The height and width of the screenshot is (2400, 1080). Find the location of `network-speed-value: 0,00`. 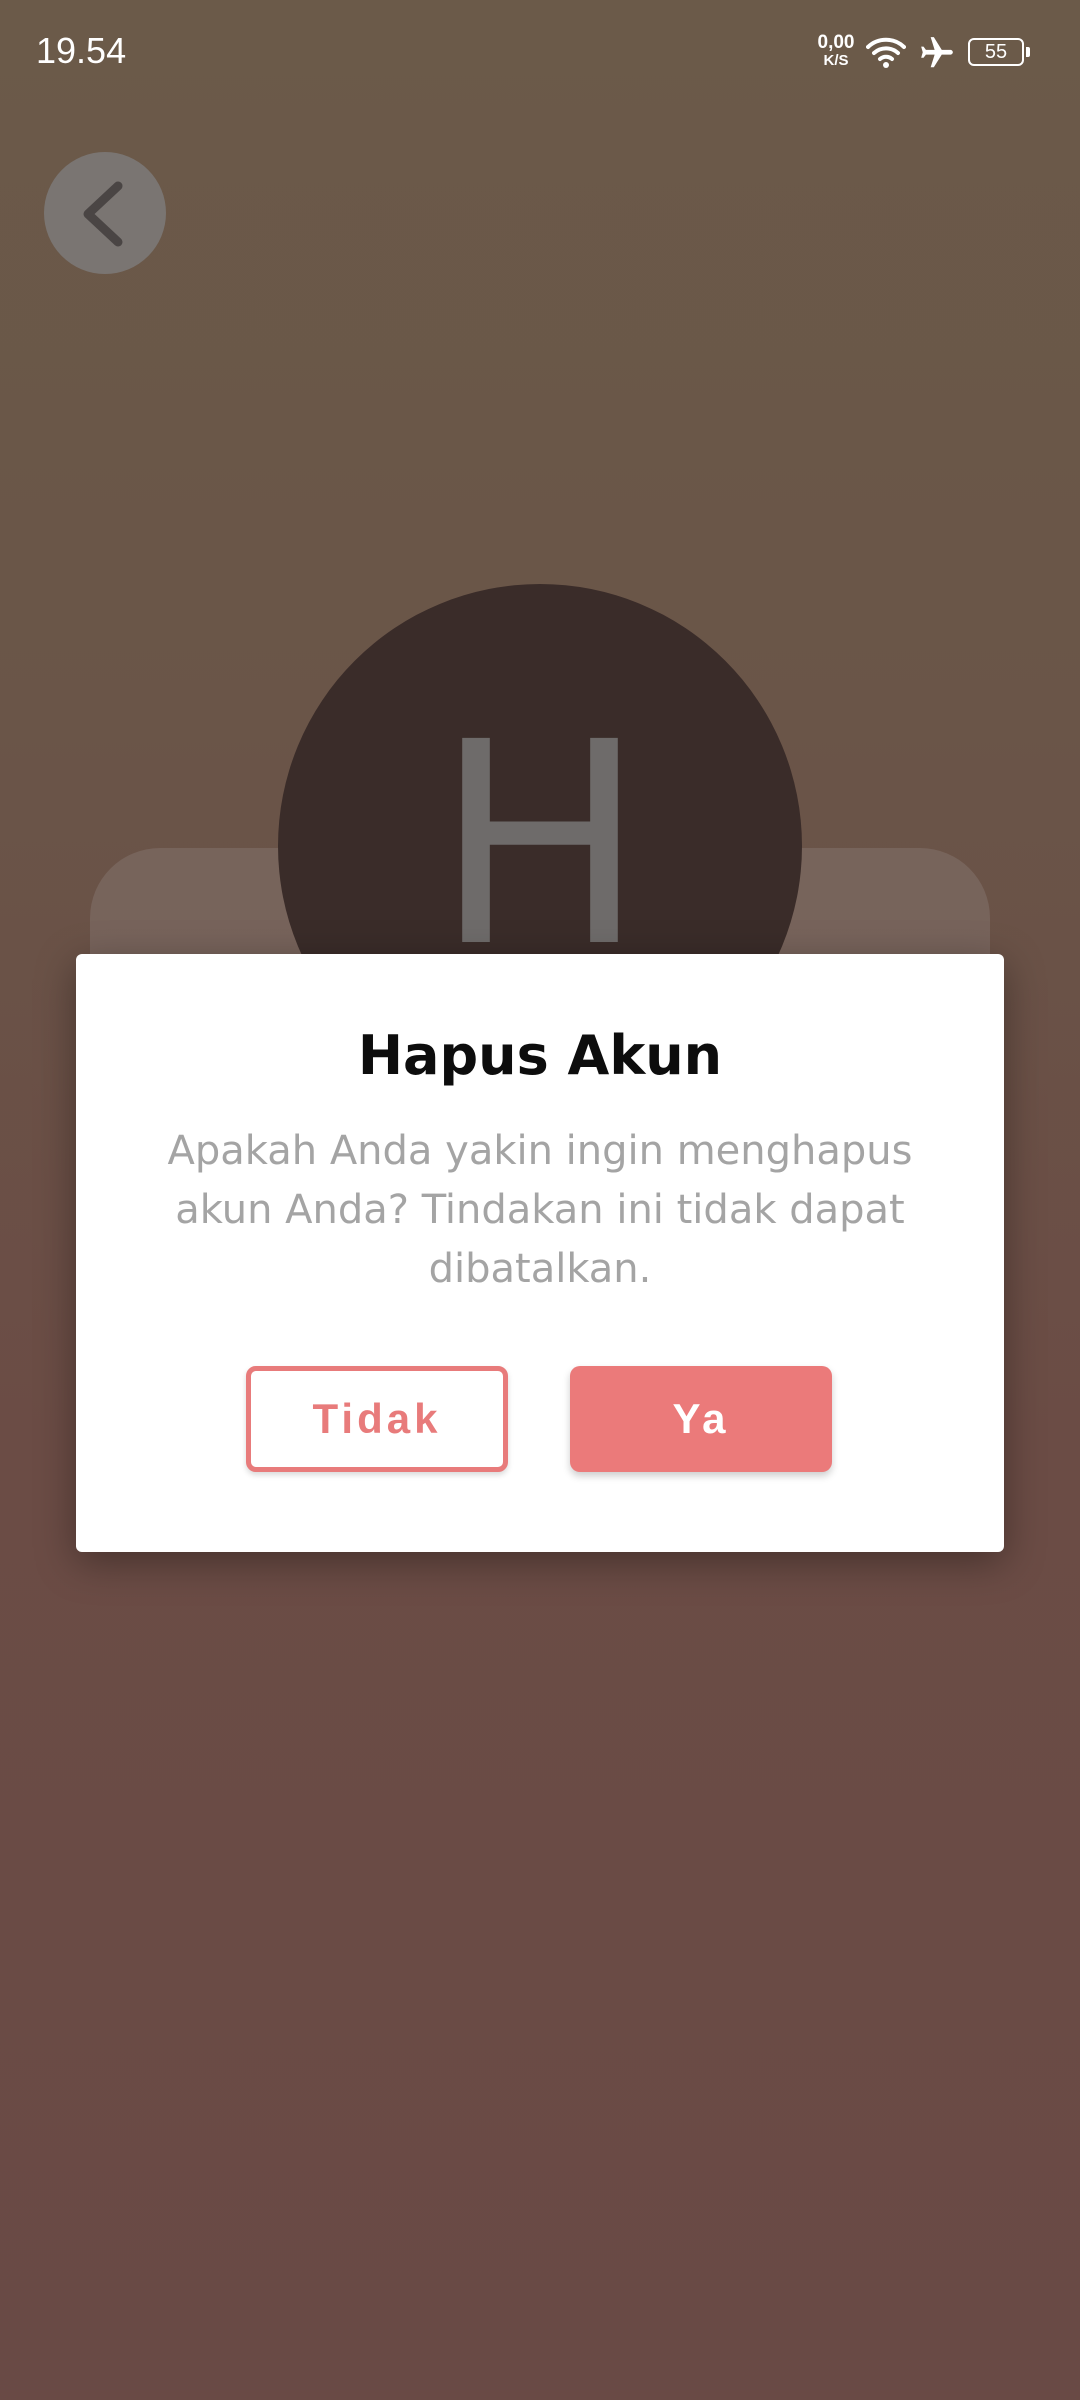

network-speed-value: 0,00 is located at coordinates (836, 42).